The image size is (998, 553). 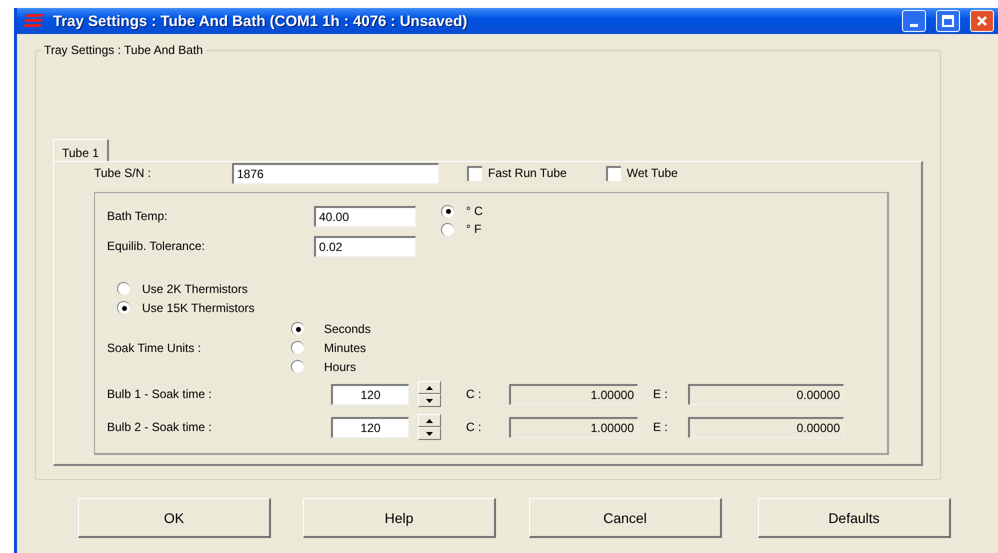 What do you see at coordinates (345, 347) in the screenshot?
I see `radio-label: Minutes` at bounding box center [345, 347].